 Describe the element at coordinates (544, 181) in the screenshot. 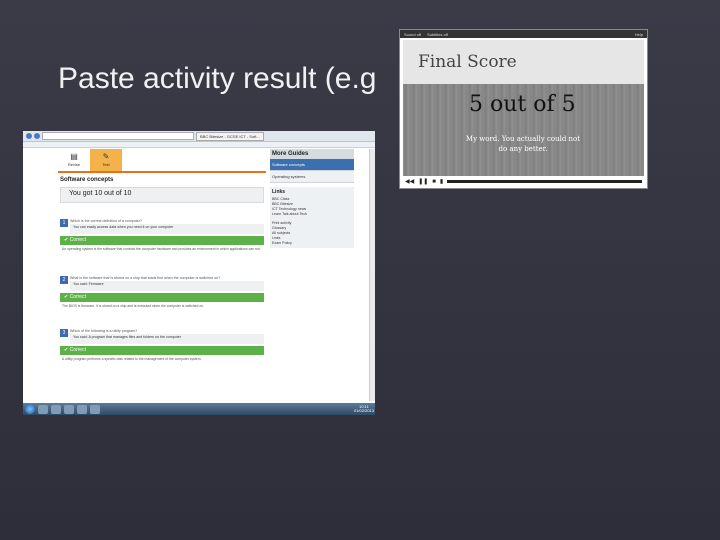

I see `video-progress-bar` at that location.